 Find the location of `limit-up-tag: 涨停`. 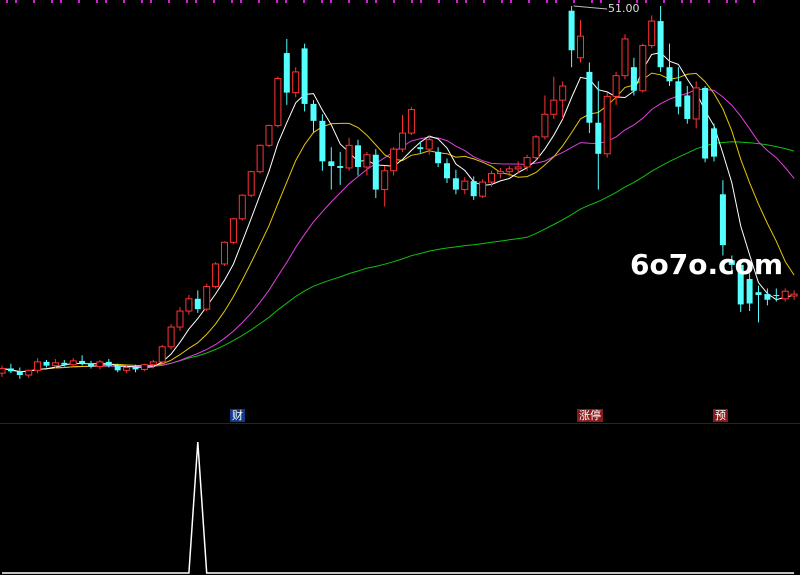

limit-up-tag: 涨停 is located at coordinates (590, 415).